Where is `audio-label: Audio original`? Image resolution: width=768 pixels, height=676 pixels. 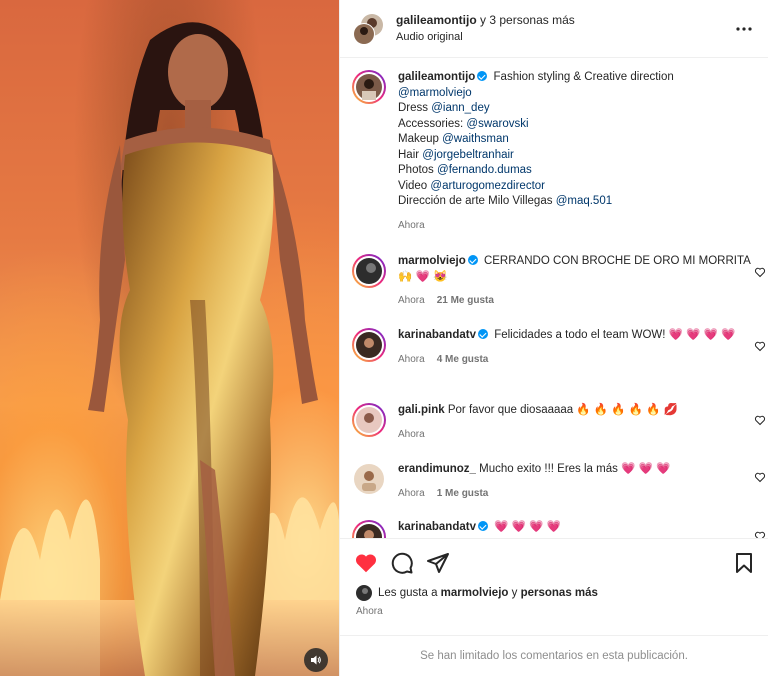 audio-label: Audio original is located at coordinates (564, 37).